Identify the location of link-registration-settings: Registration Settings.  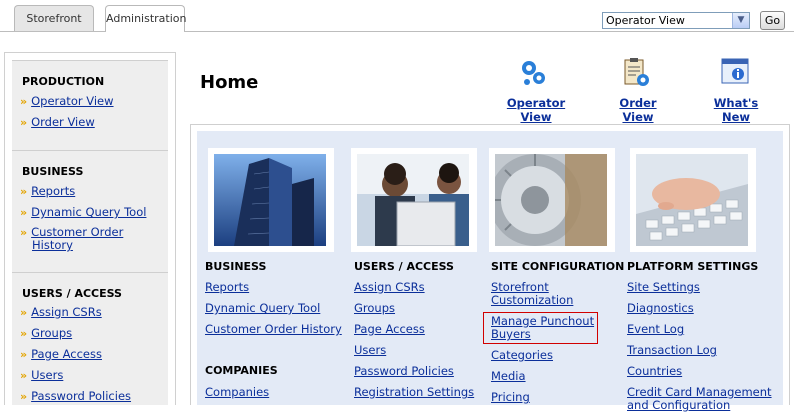
(414, 392).